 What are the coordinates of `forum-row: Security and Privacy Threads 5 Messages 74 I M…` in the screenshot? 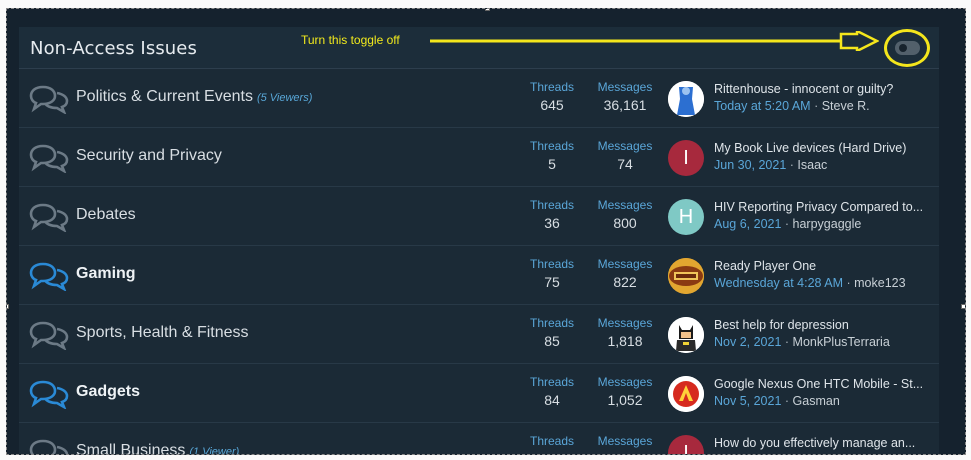 It's located at (479, 157).